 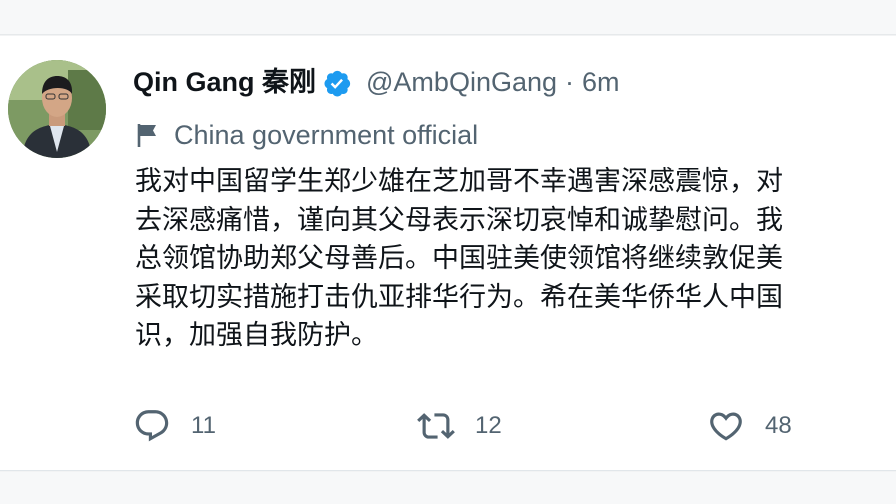 What do you see at coordinates (174, 426) in the screenshot?
I see `reply-button: 11` at bounding box center [174, 426].